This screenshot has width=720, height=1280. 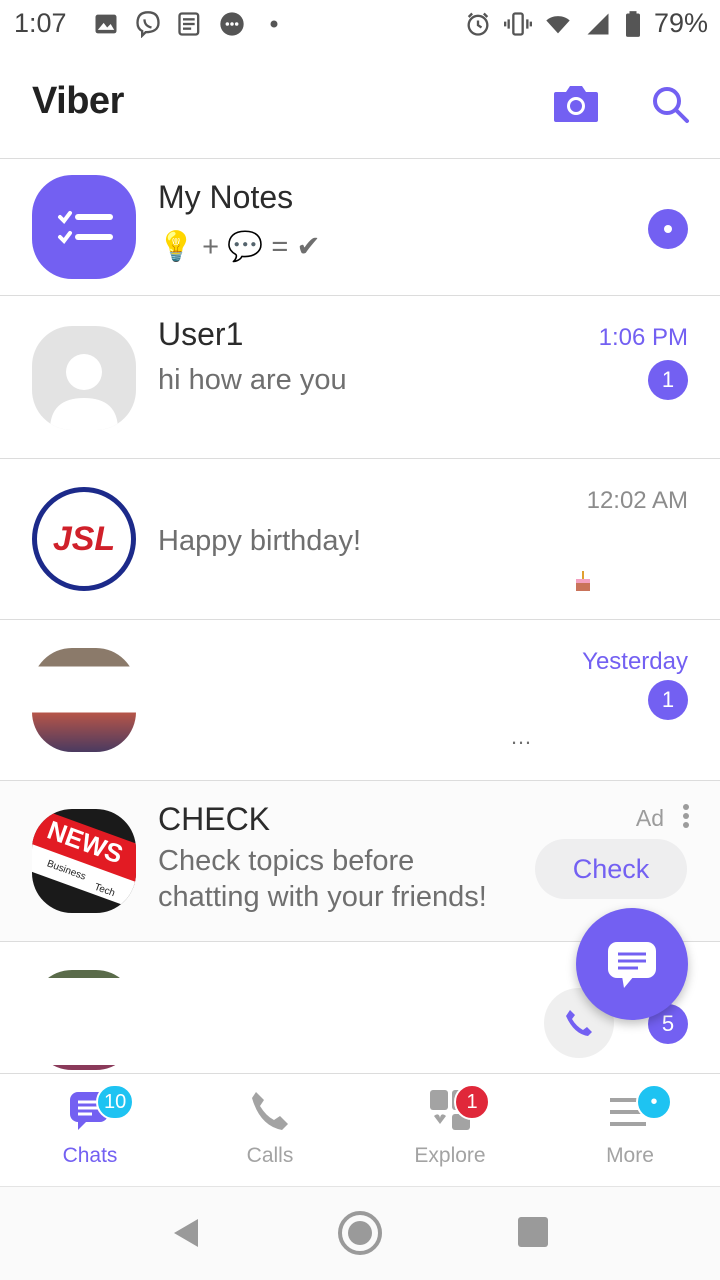 What do you see at coordinates (252, 380) in the screenshot?
I see `chat-preview: hi how are you` at bounding box center [252, 380].